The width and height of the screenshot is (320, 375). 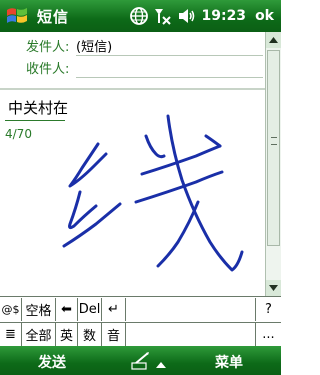 I want to click on to-label: 收件人:, so click(x=48, y=69).